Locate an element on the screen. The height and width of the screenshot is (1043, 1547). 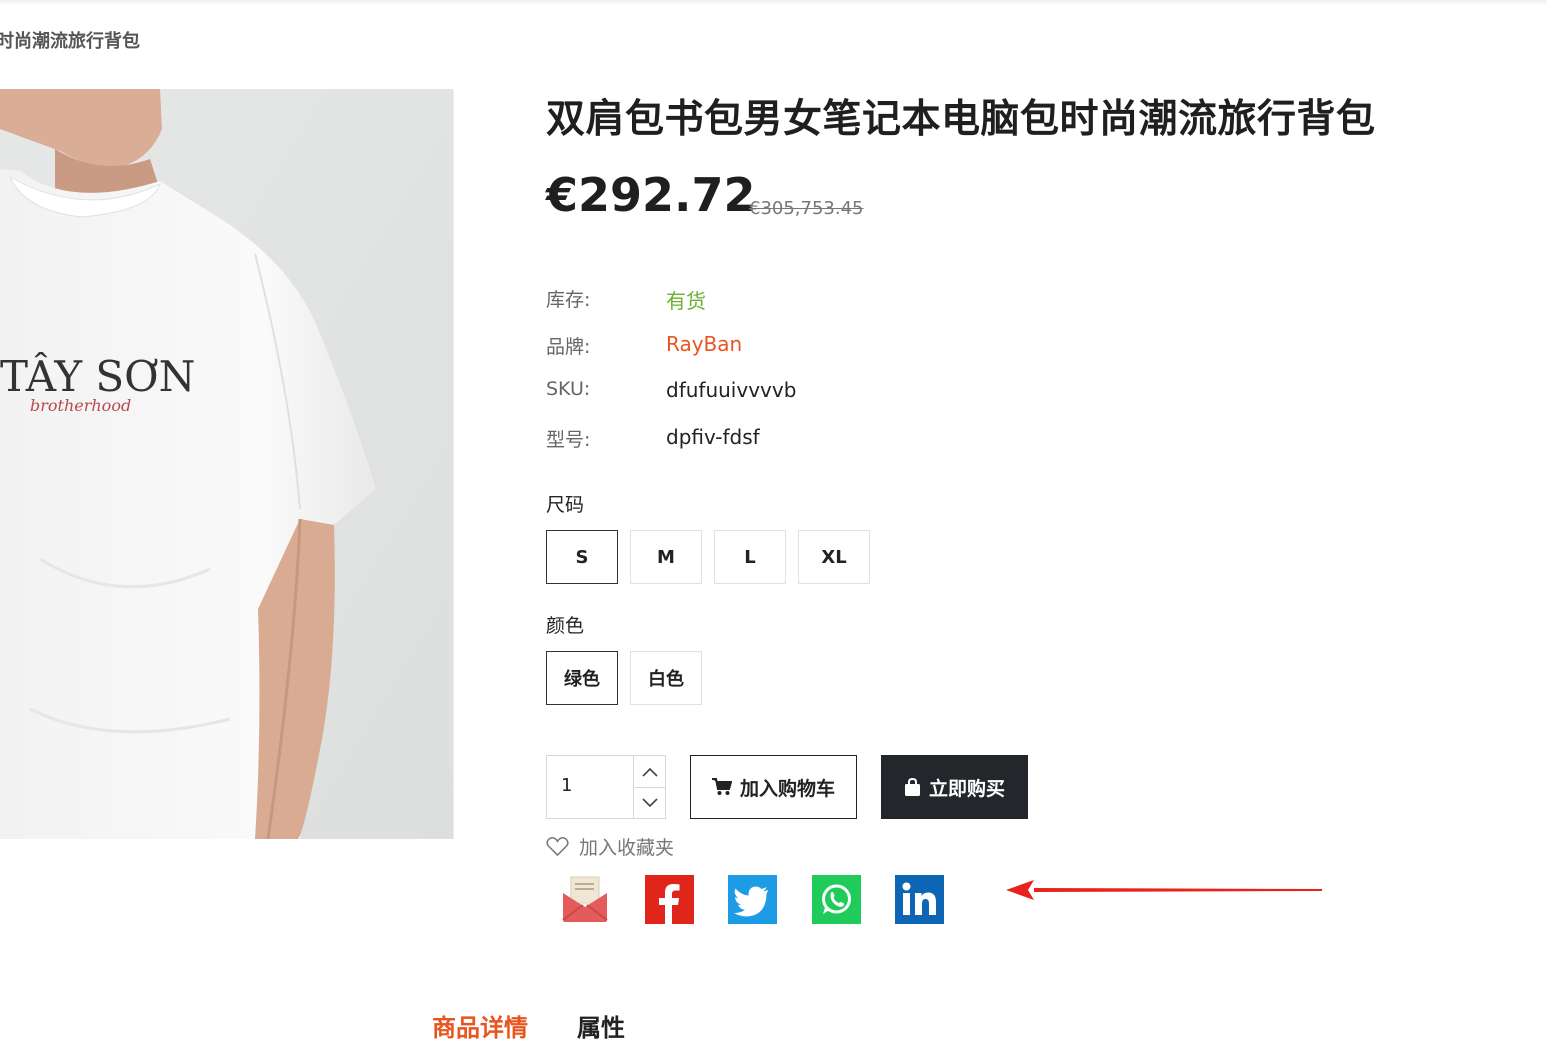
facebook-icon is located at coordinates (669, 899).